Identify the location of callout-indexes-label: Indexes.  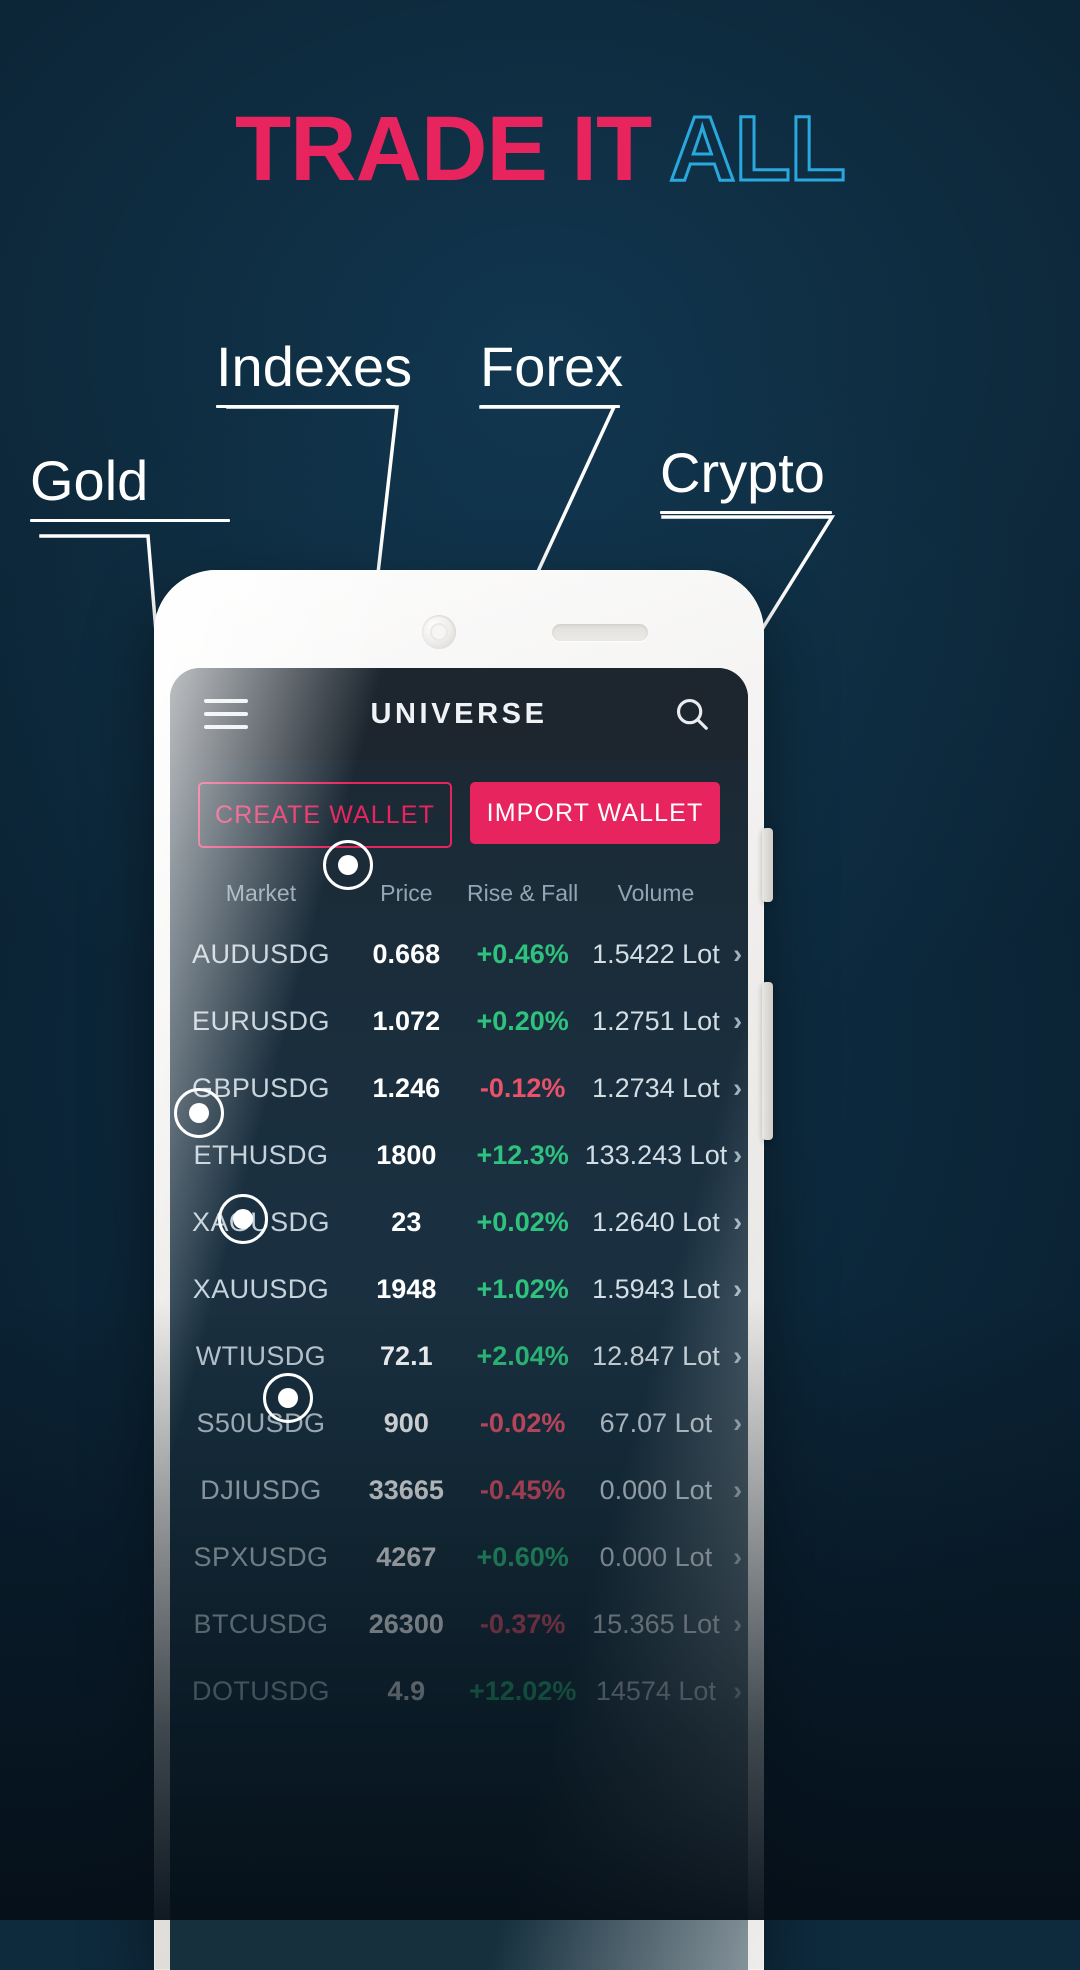
(314, 366).